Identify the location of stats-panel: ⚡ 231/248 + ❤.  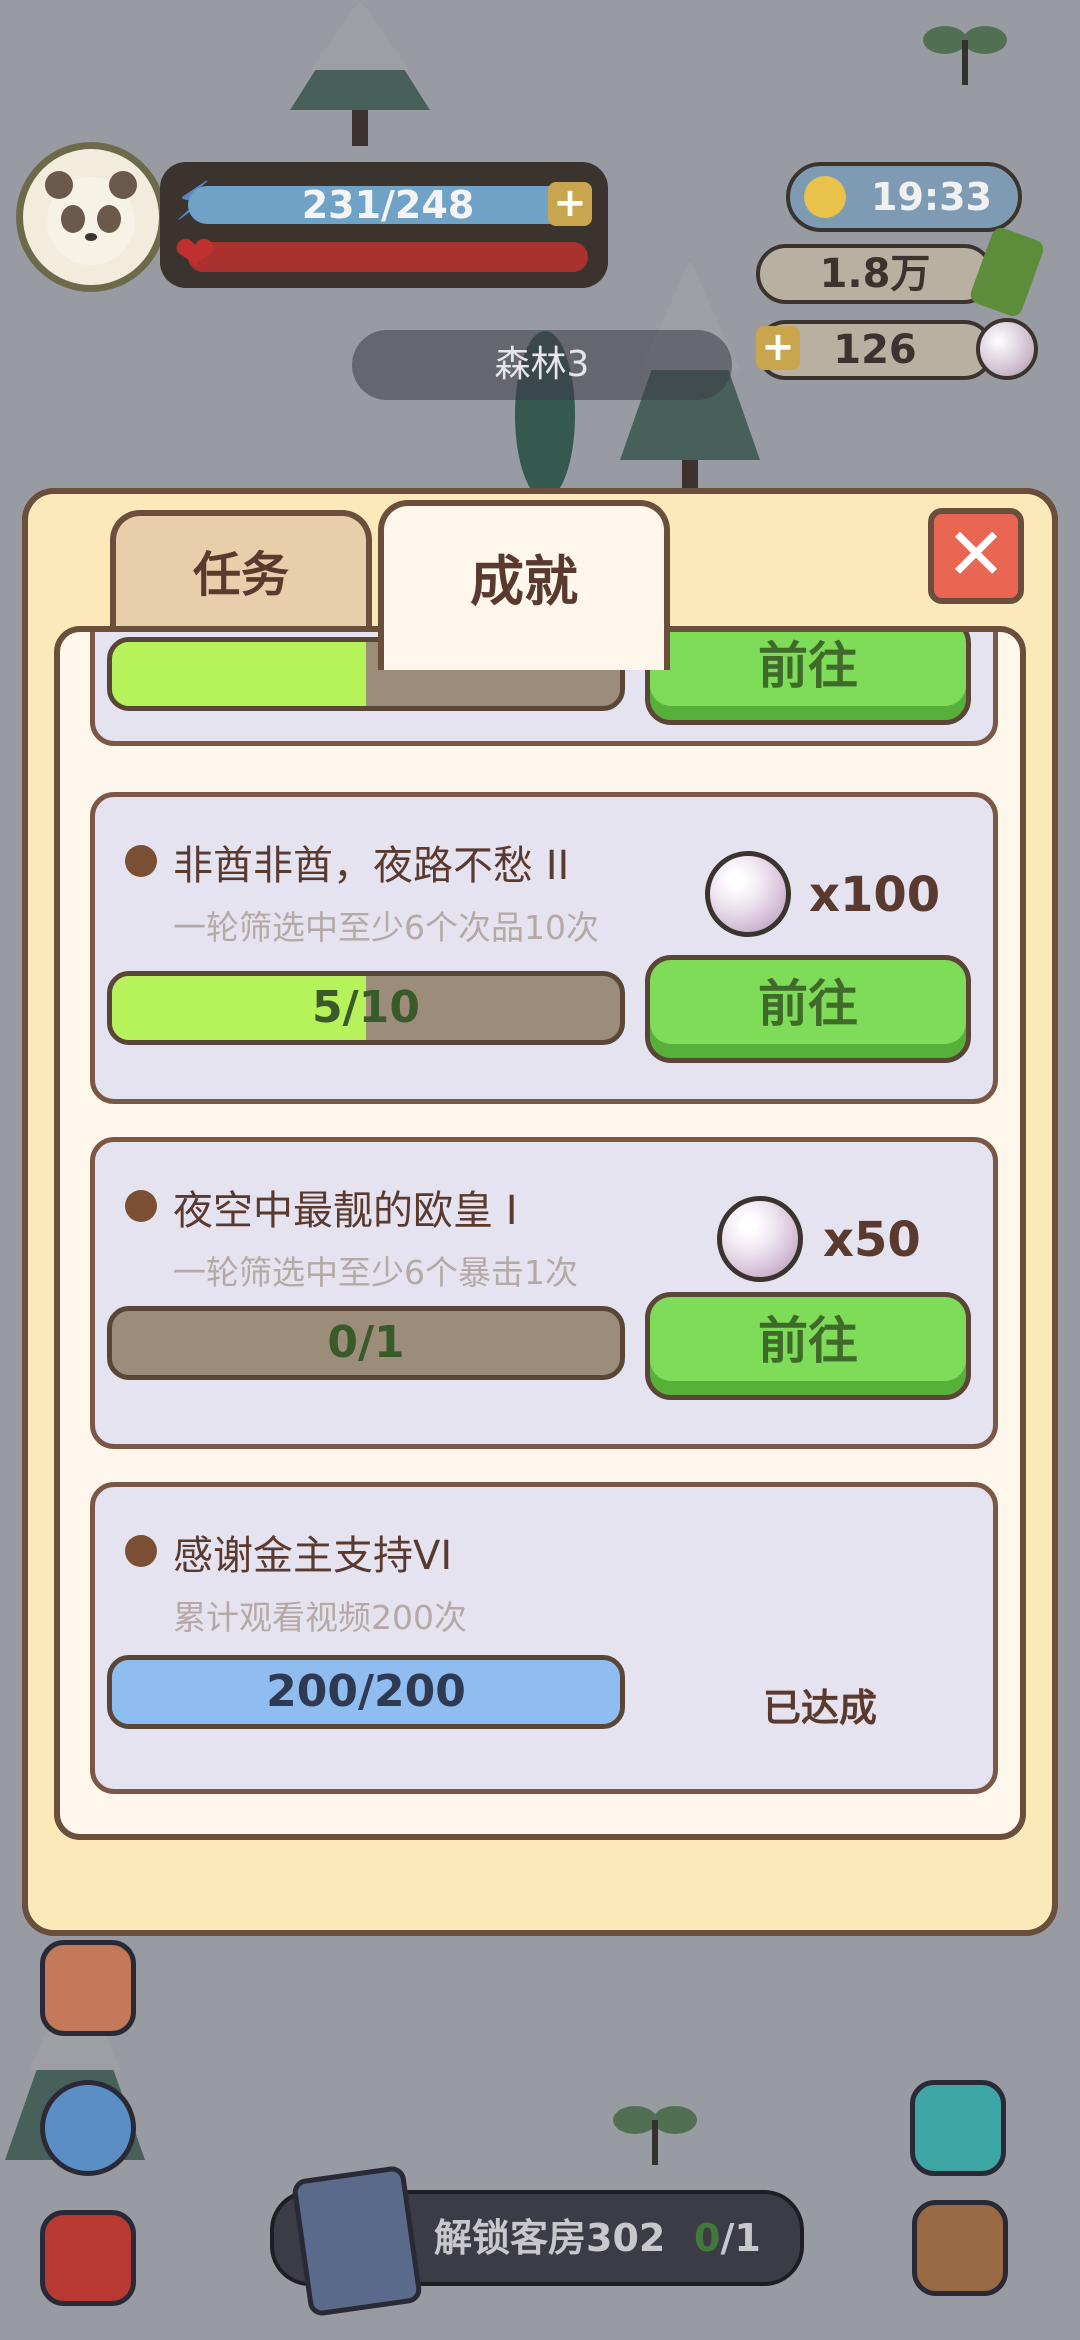
(384, 225).